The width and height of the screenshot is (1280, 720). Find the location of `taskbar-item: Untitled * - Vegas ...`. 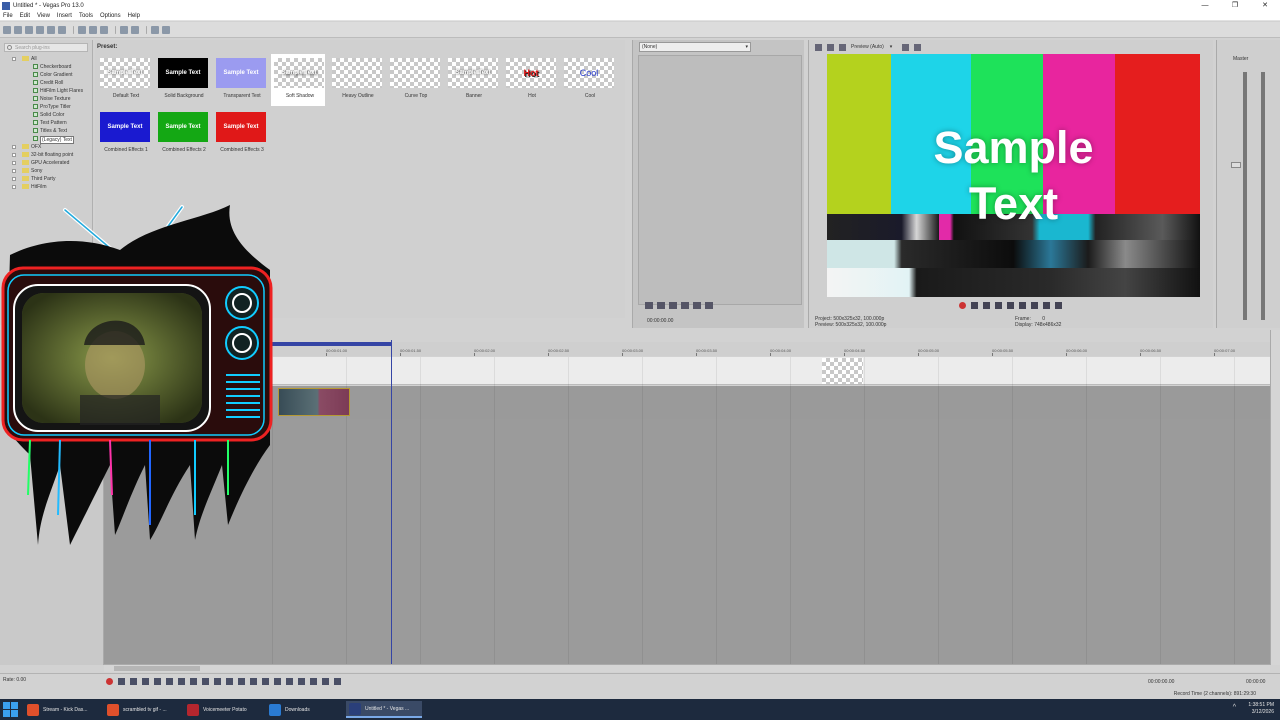

taskbar-item: Untitled * - Vegas ... is located at coordinates (384, 709).